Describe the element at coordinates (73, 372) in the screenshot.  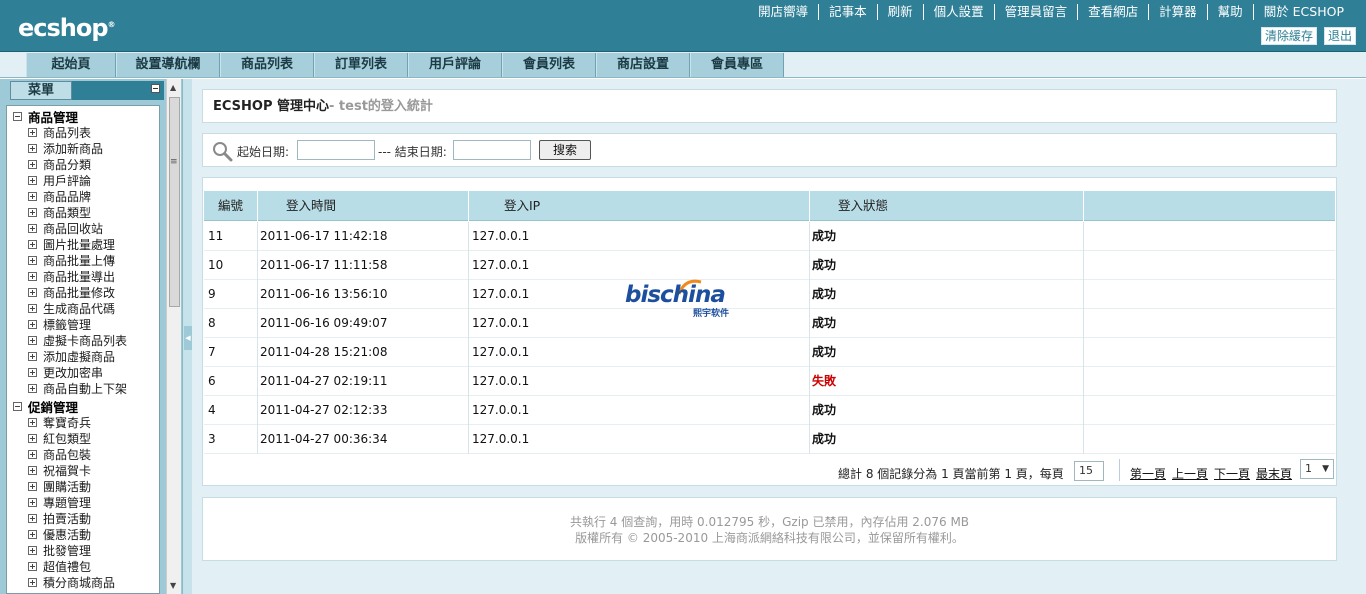
I see `menu-item-label: 更改加密串` at that location.